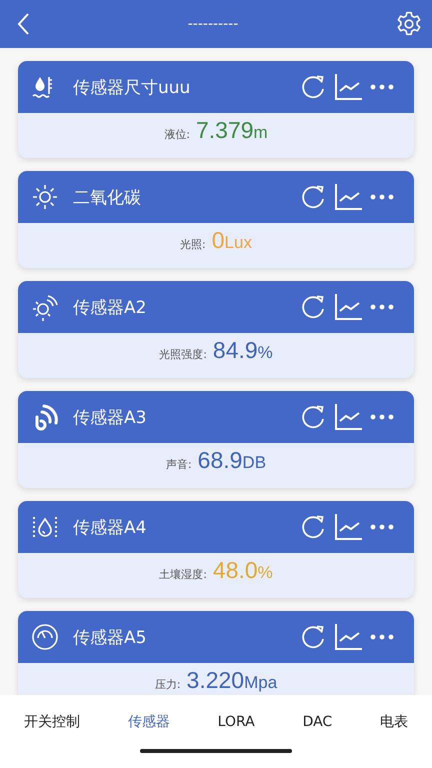  What do you see at coordinates (261, 683) in the screenshot?
I see `reading-unit: Mpa` at bounding box center [261, 683].